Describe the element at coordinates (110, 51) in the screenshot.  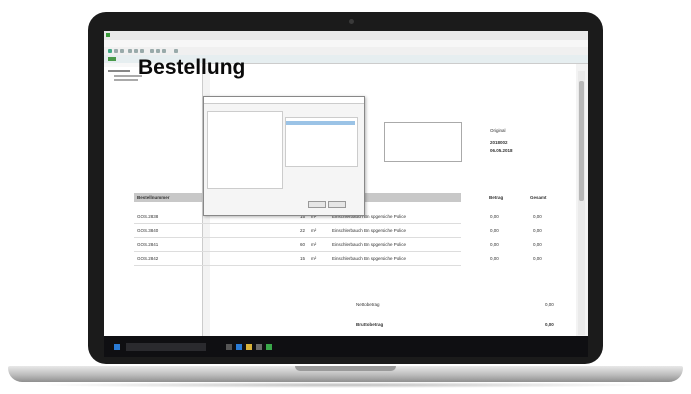
I see `new-icon` at that location.